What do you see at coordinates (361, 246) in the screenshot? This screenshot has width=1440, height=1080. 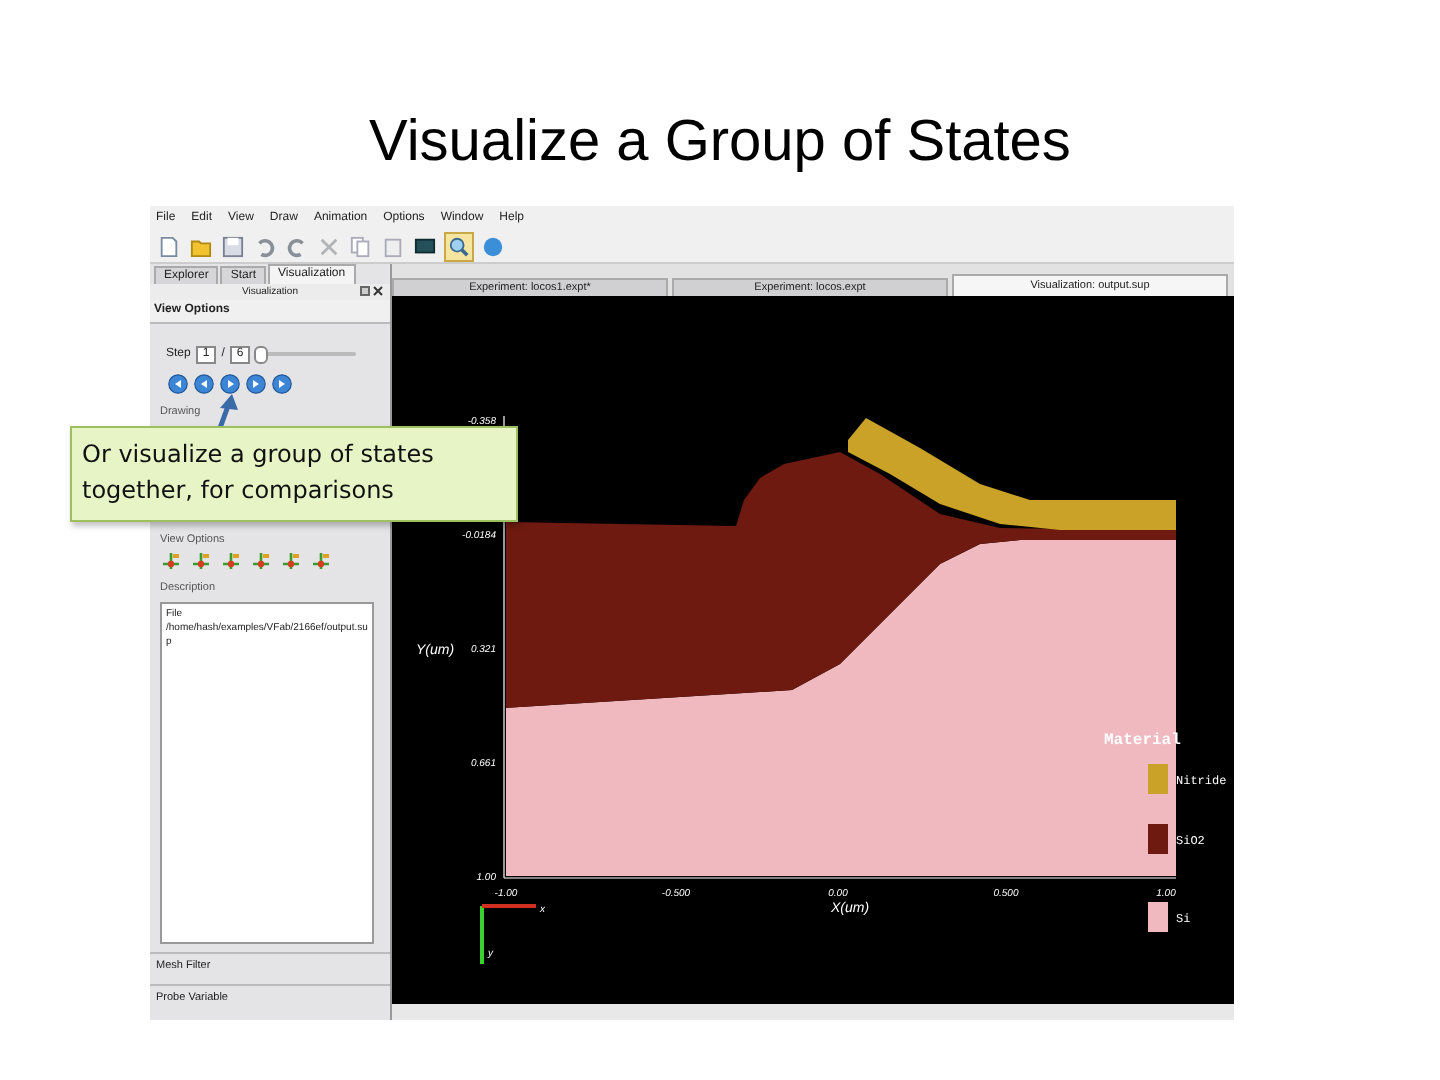 I see `copy-icon` at bounding box center [361, 246].